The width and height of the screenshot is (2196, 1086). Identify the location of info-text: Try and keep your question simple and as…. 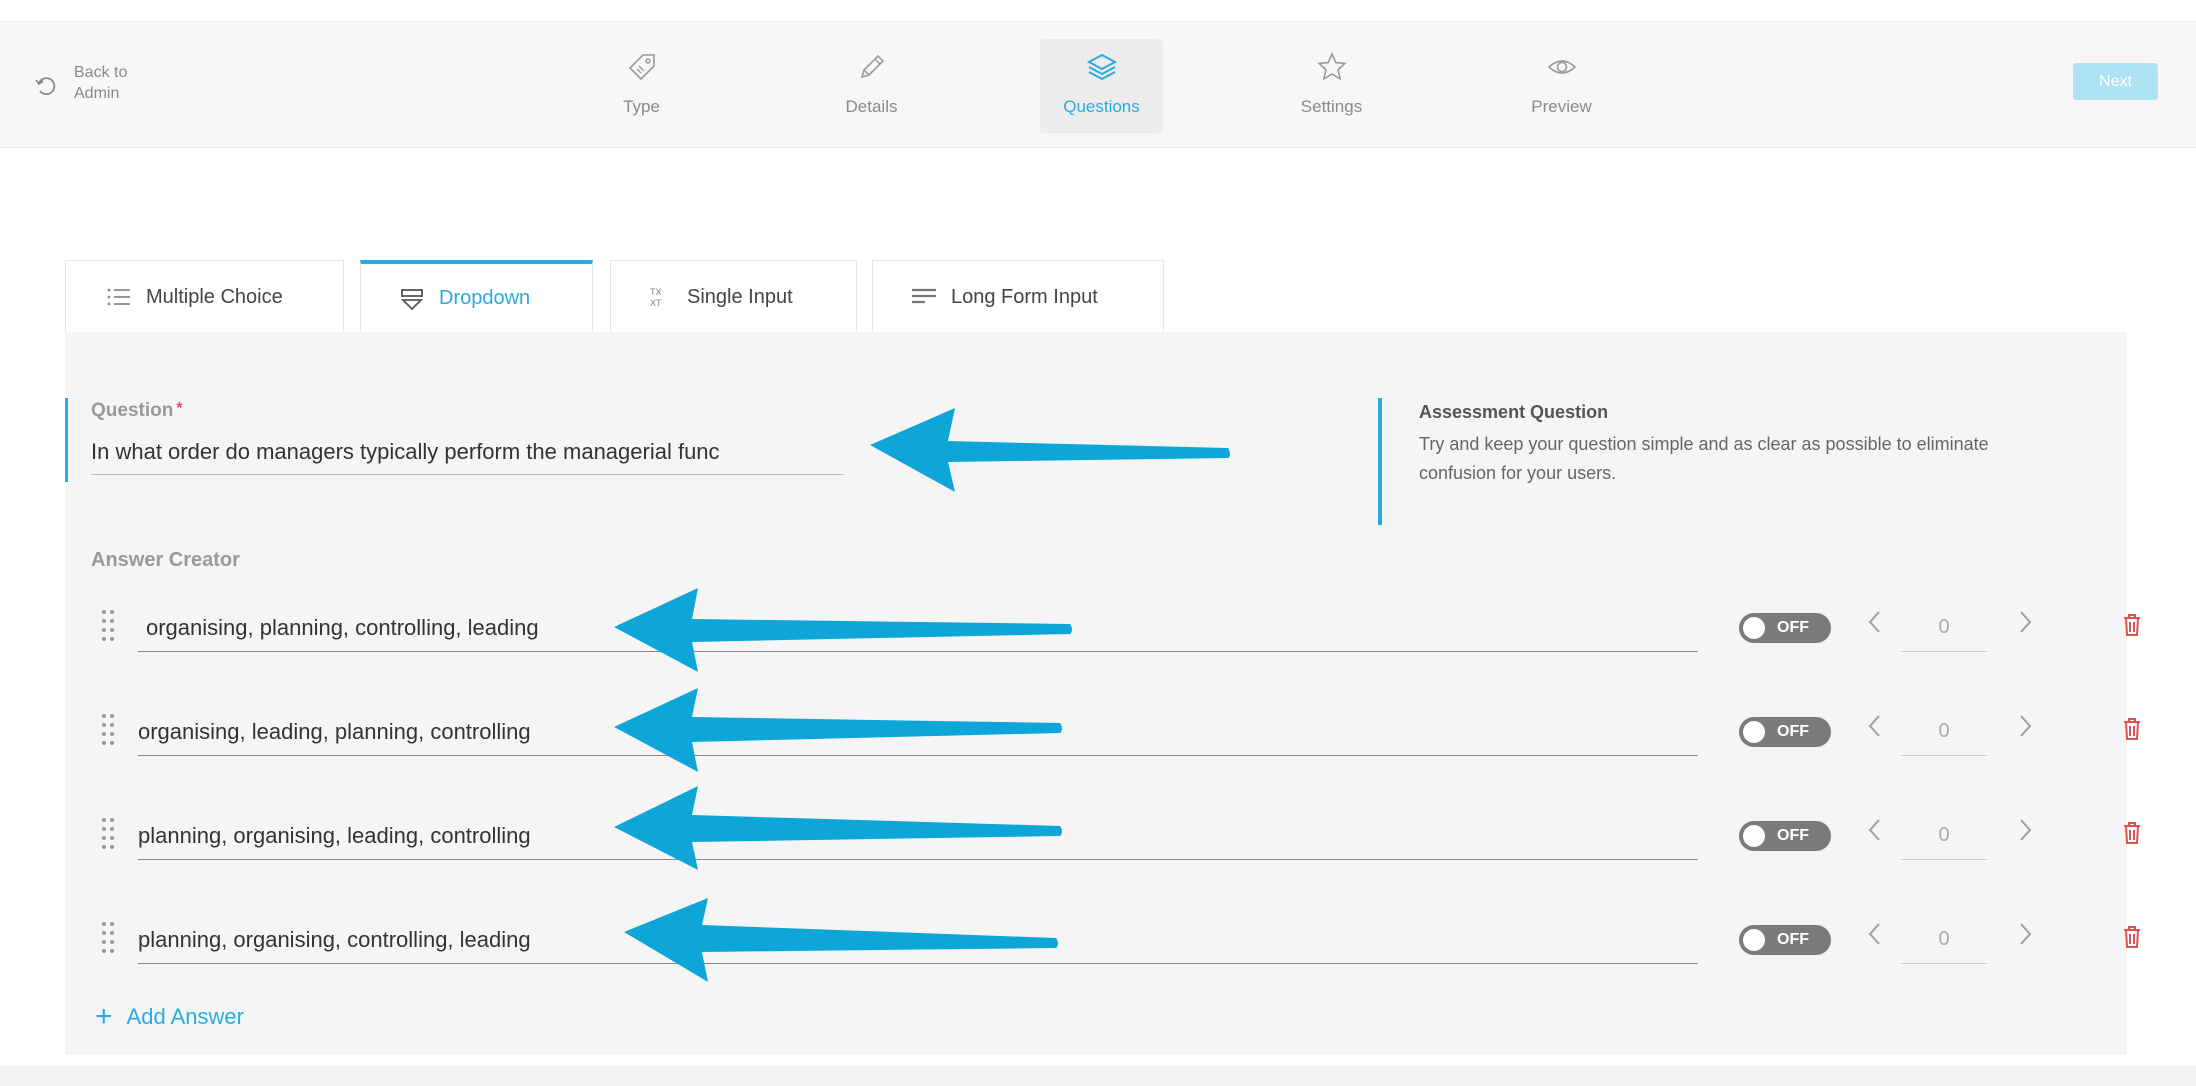
(1704, 458).